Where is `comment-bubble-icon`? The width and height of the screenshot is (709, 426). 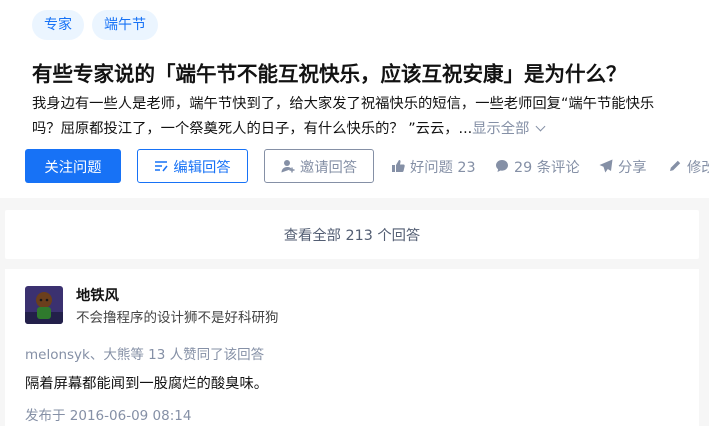
comment-bubble-icon is located at coordinates (502, 166).